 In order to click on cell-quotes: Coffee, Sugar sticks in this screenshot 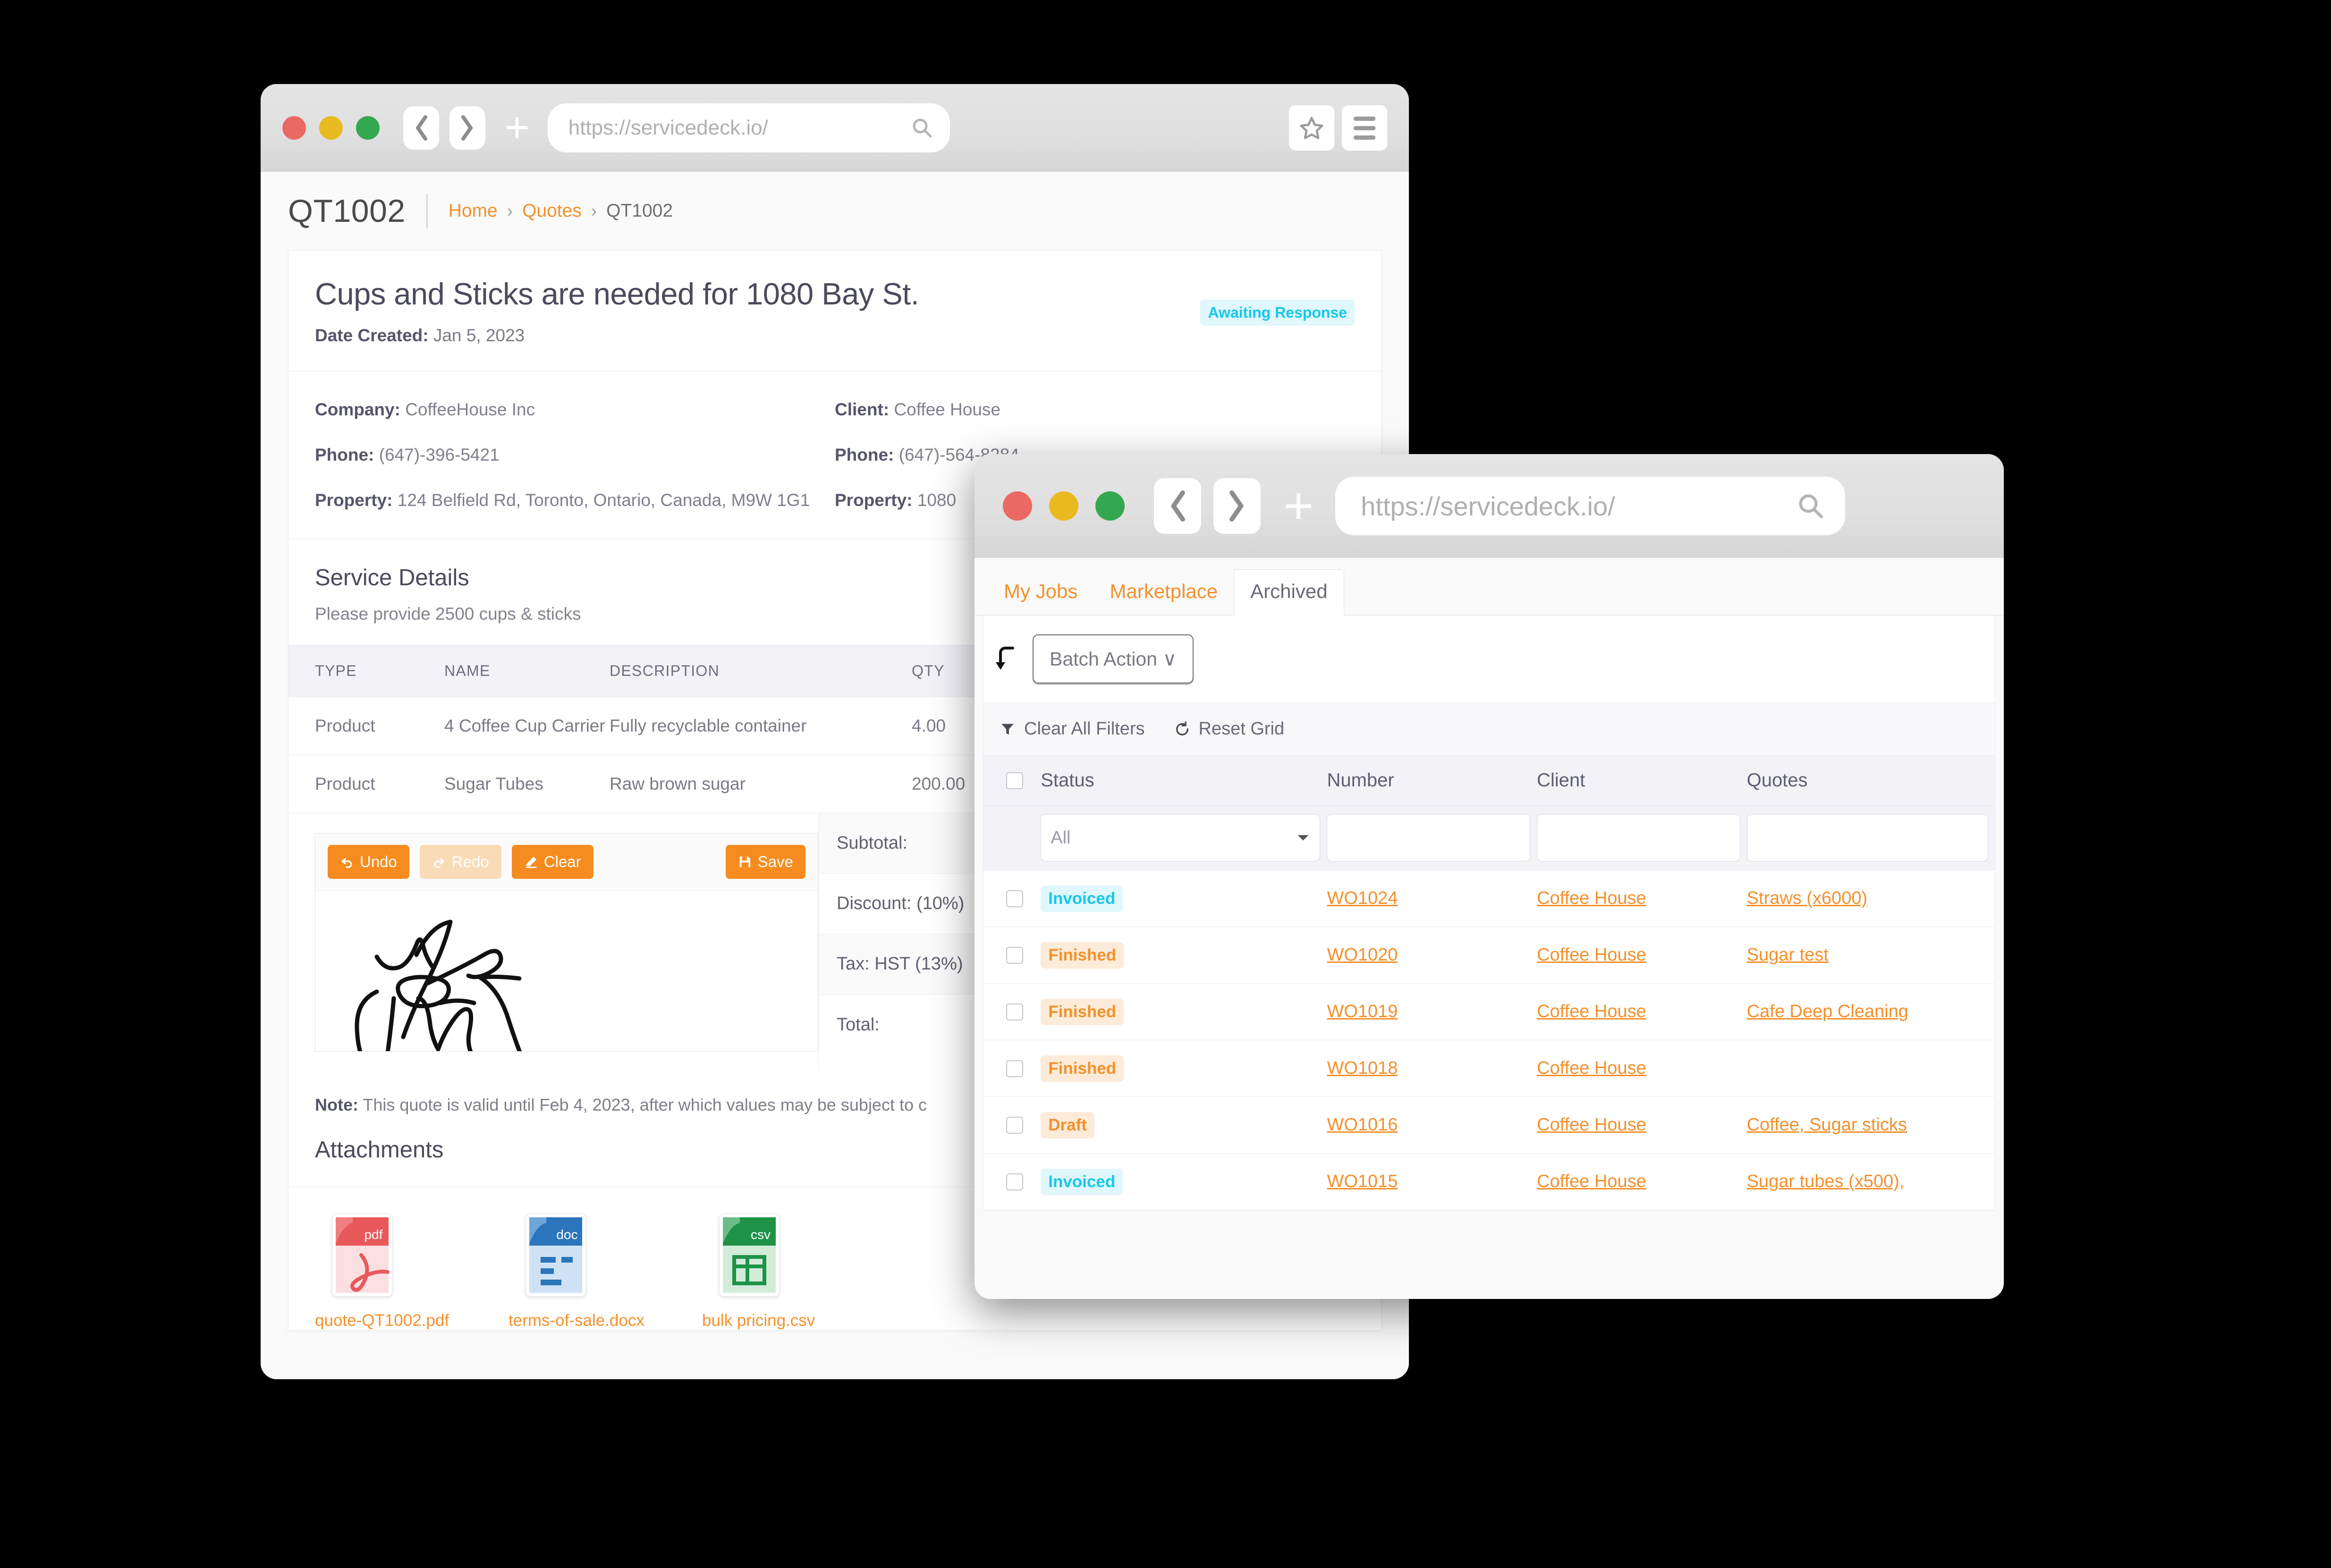, I will do `click(1870, 1125)`.